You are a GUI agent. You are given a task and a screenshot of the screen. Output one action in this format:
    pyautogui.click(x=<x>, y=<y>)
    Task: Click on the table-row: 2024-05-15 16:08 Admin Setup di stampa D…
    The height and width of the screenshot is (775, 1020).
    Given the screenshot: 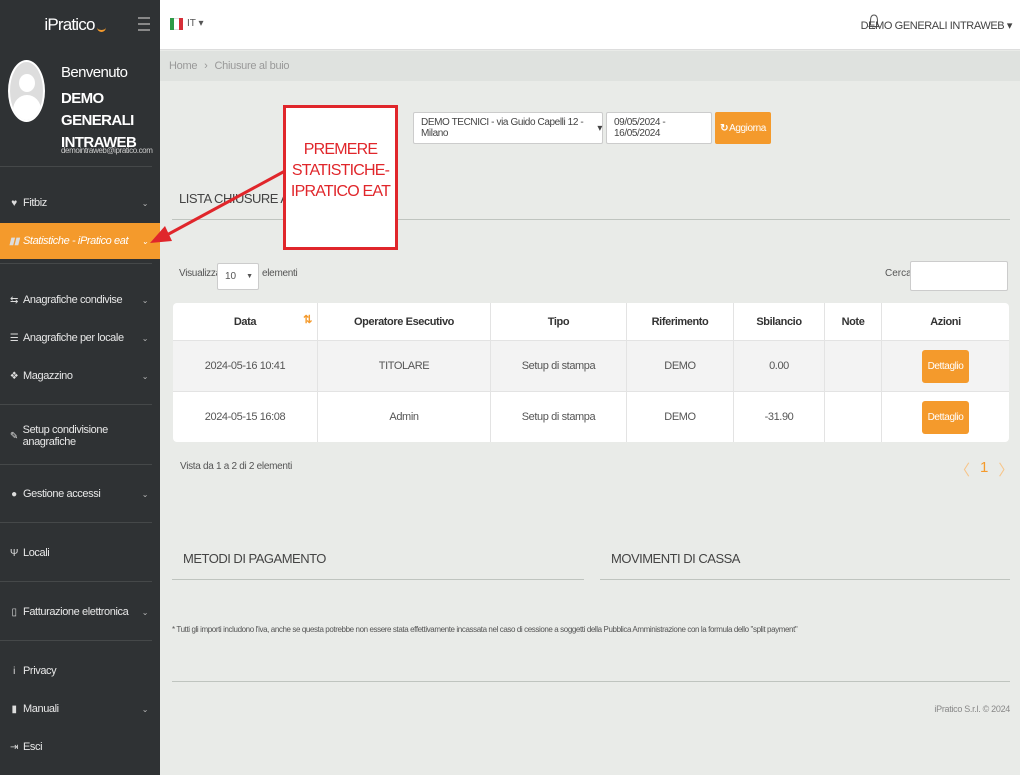 What is the action you would take?
    pyautogui.click(x=591, y=417)
    